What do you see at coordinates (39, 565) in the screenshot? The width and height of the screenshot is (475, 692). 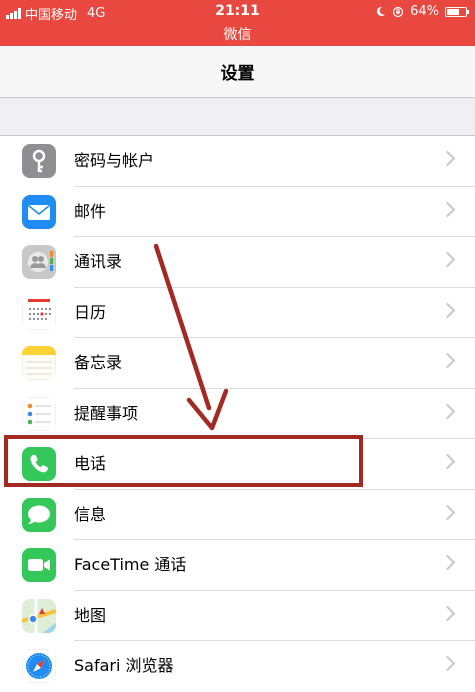 I see `facetime-icon` at bounding box center [39, 565].